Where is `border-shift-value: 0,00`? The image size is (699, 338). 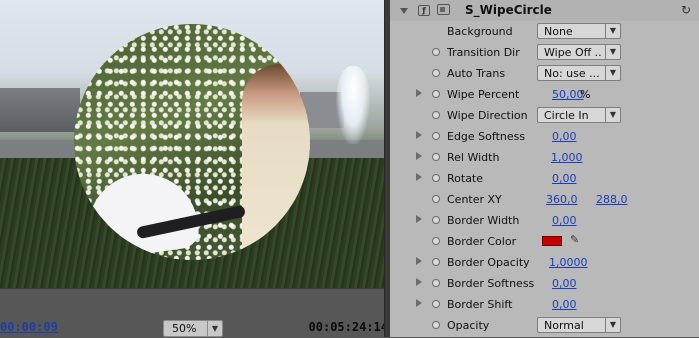
border-shift-value: 0,00 is located at coordinates (564, 304).